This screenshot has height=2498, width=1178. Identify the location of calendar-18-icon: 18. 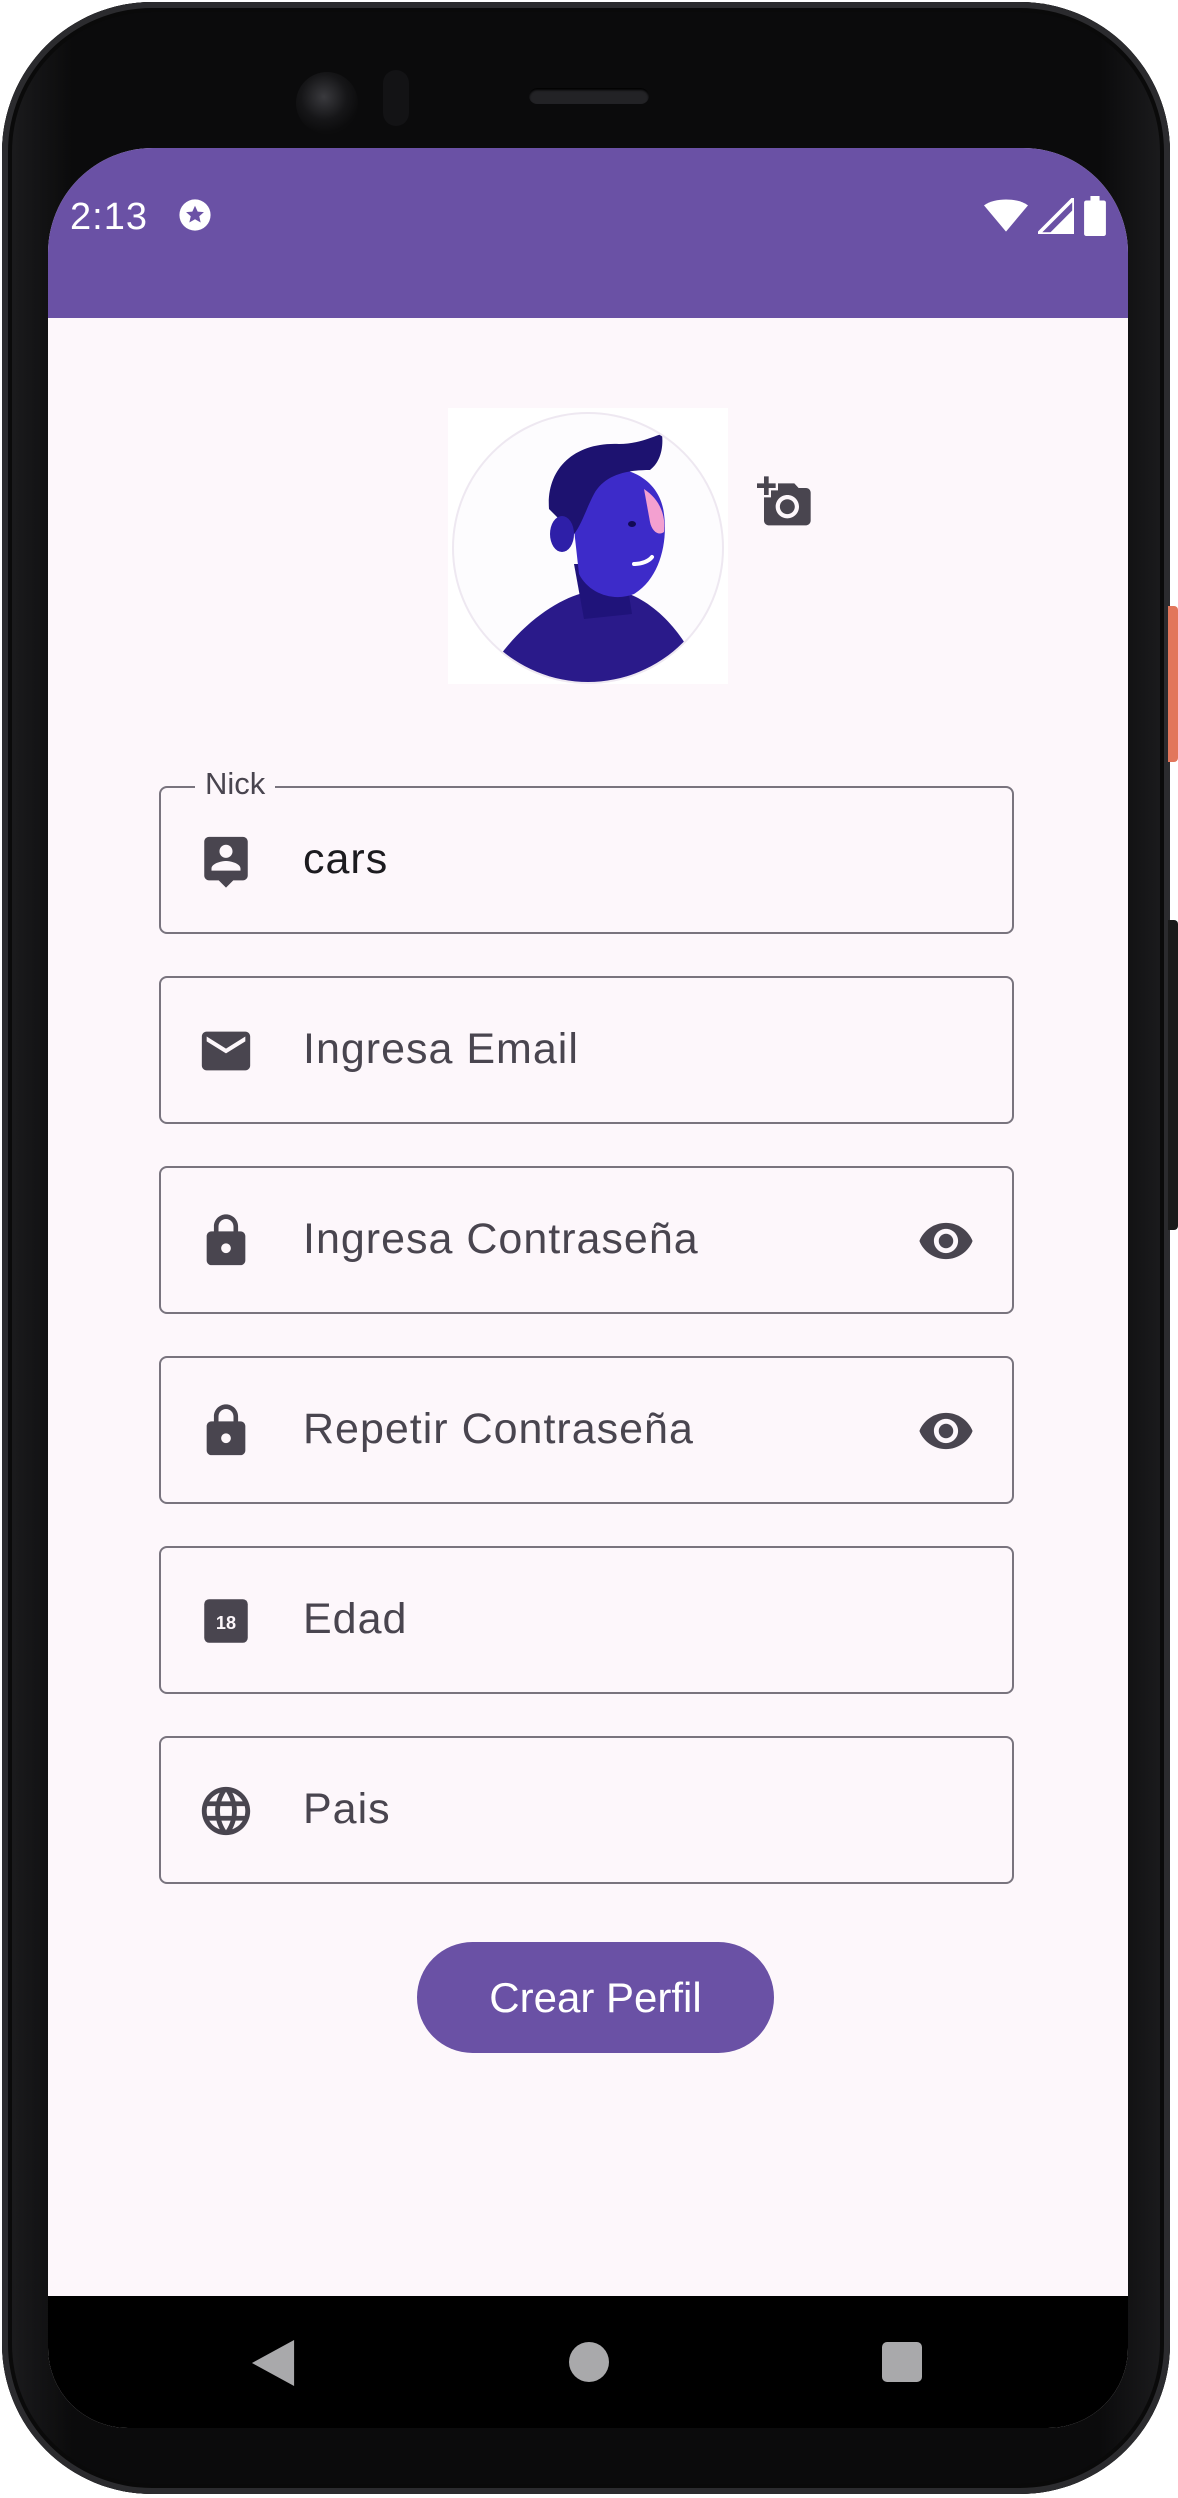
(226, 1621).